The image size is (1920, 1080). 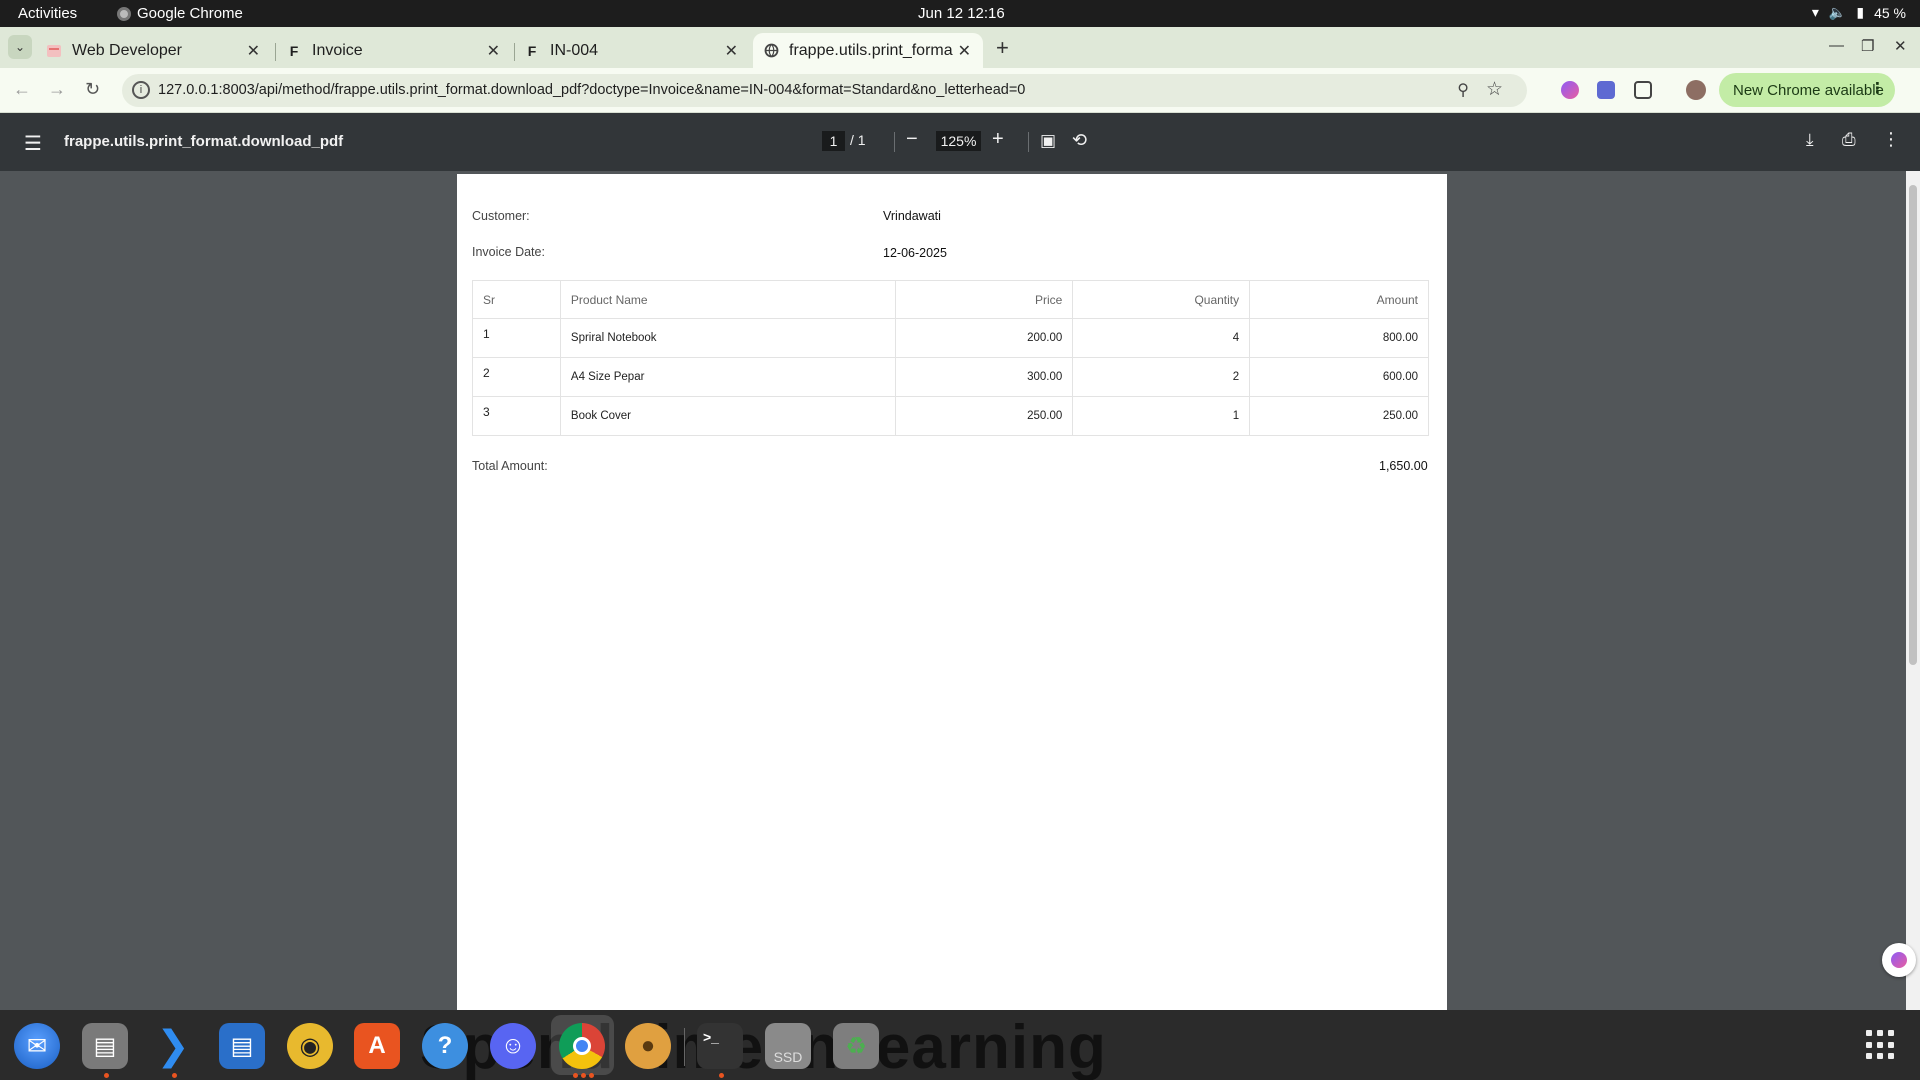 I want to click on activities-button: Activities, so click(x=47, y=13).